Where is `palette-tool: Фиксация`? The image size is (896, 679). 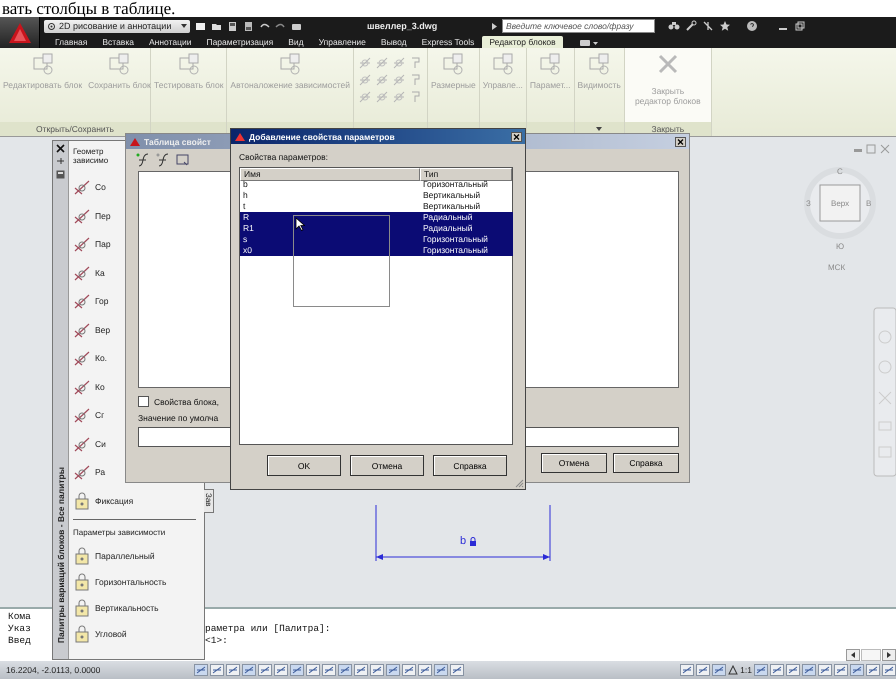
palette-tool: Фиксация is located at coordinates (103, 500).